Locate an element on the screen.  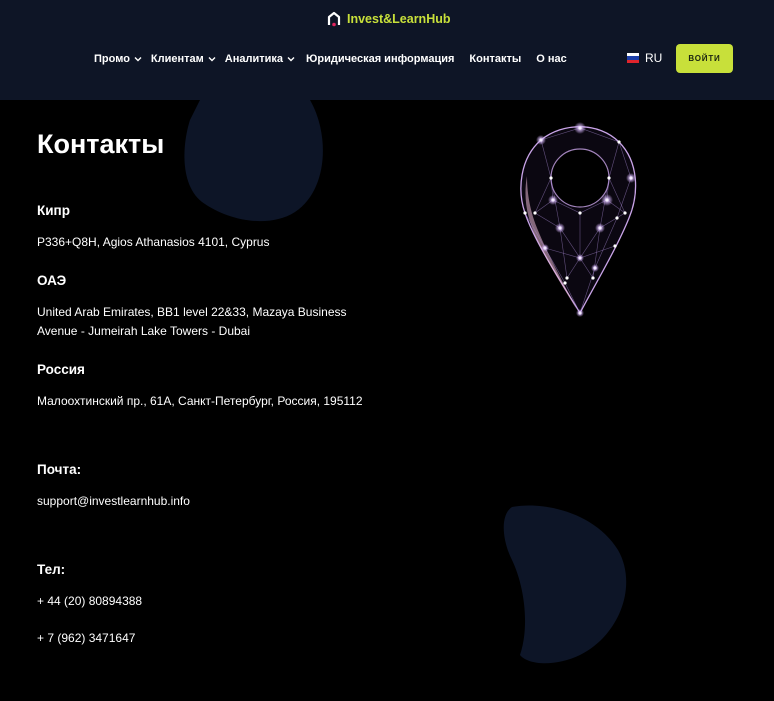
page-title: Контакты is located at coordinates (101, 144).